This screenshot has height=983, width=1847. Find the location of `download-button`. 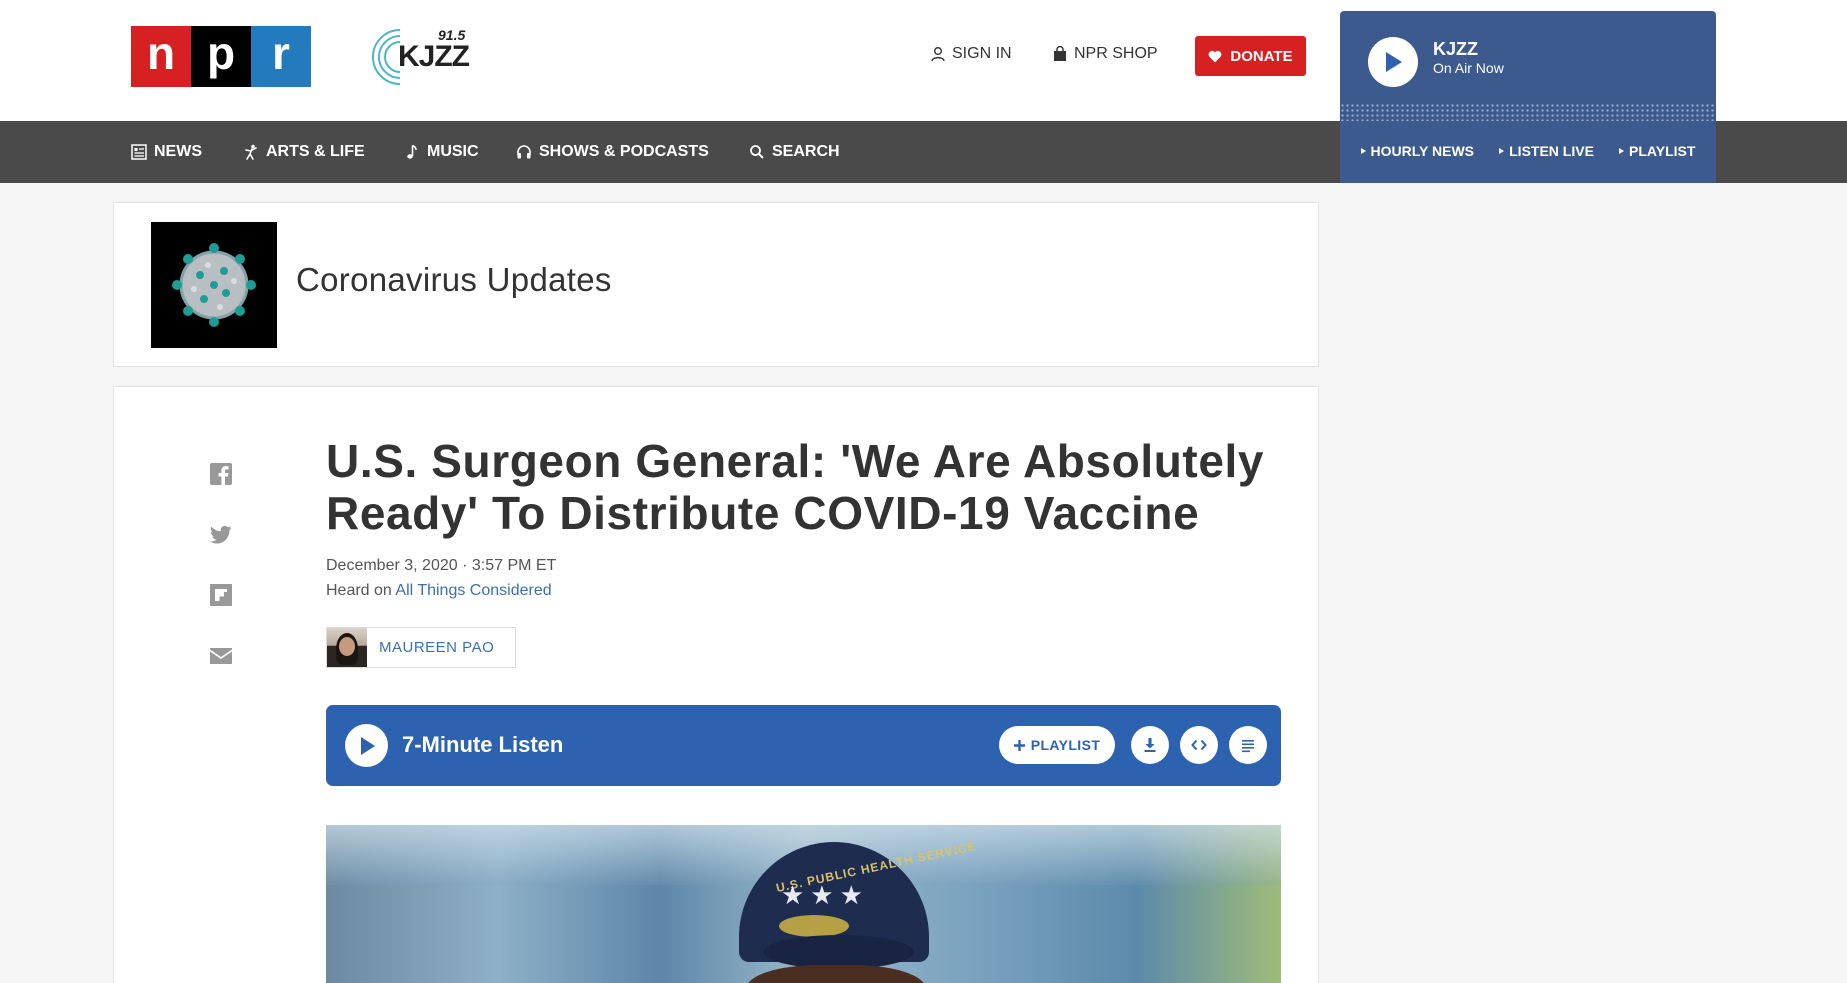

download-button is located at coordinates (1150, 745).